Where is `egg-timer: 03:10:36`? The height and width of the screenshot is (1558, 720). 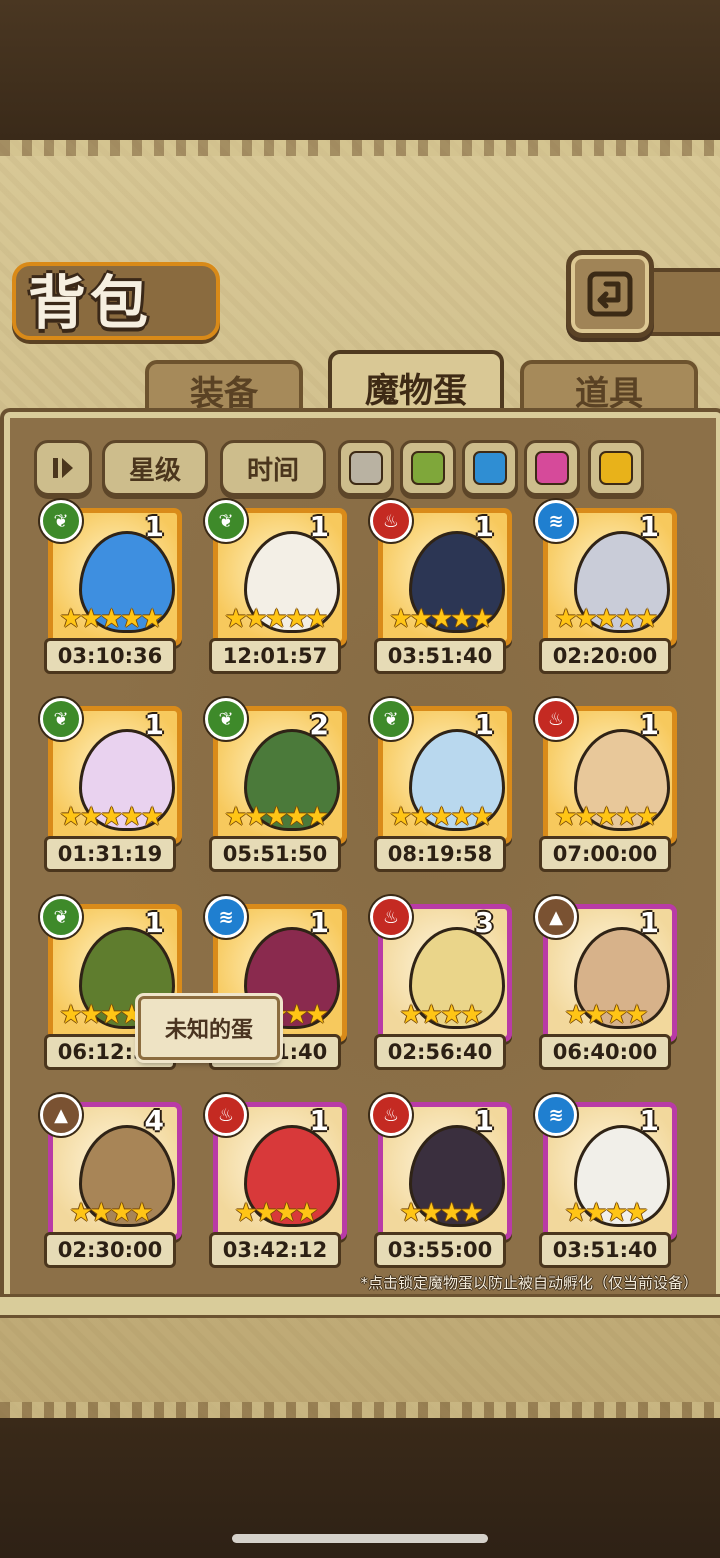
egg-timer: 03:10:36 is located at coordinates (110, 656).